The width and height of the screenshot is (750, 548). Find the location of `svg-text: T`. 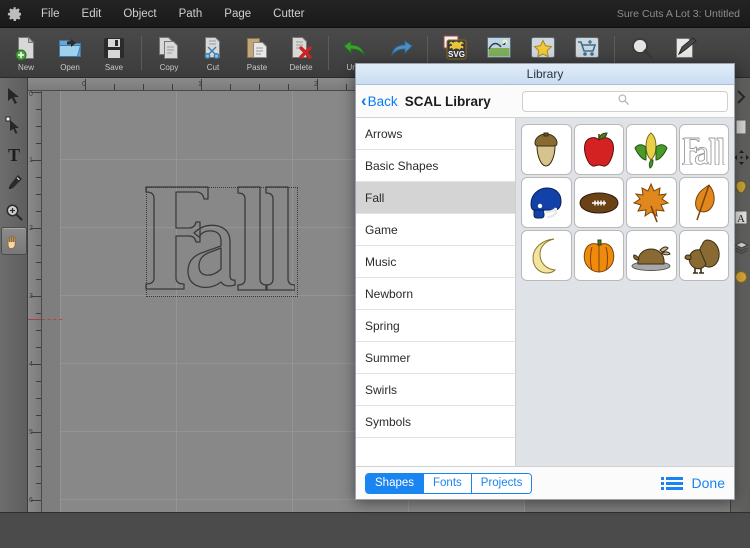

svg-text: T is located at coordinates (13, 154).